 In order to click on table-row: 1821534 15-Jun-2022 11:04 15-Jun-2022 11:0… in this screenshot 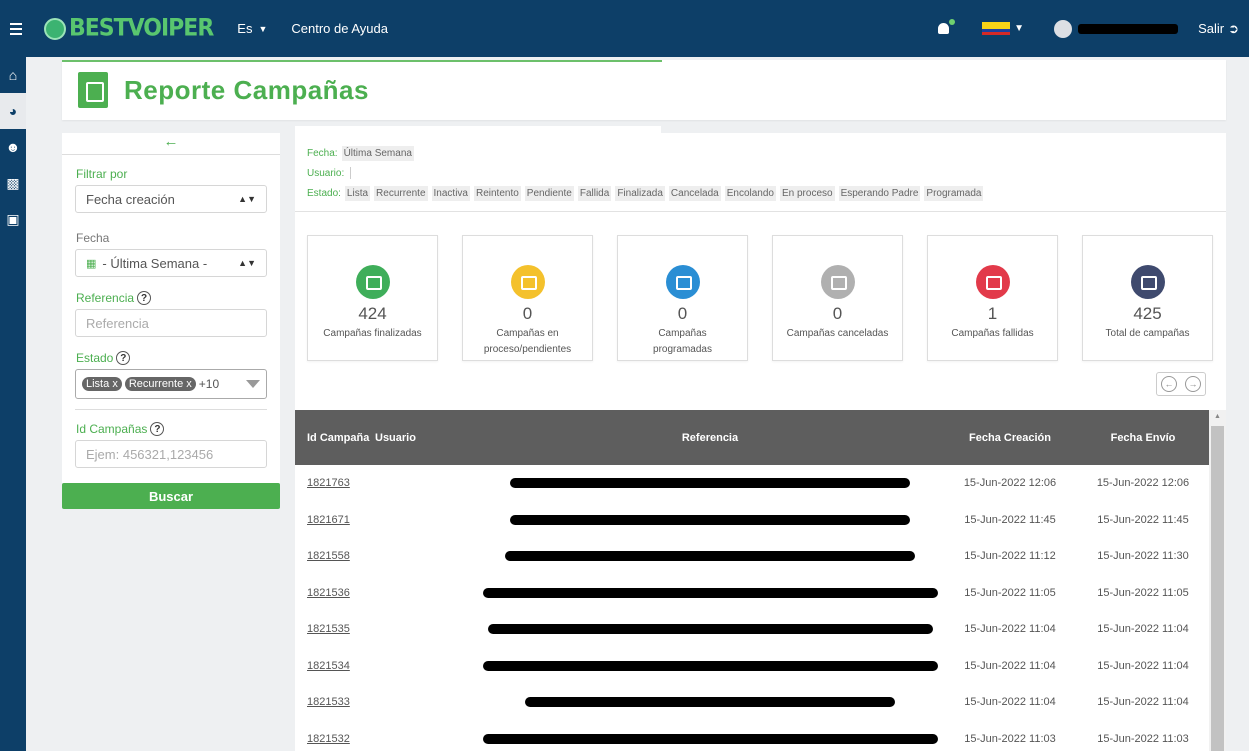, I will do `click(752, 666)`.